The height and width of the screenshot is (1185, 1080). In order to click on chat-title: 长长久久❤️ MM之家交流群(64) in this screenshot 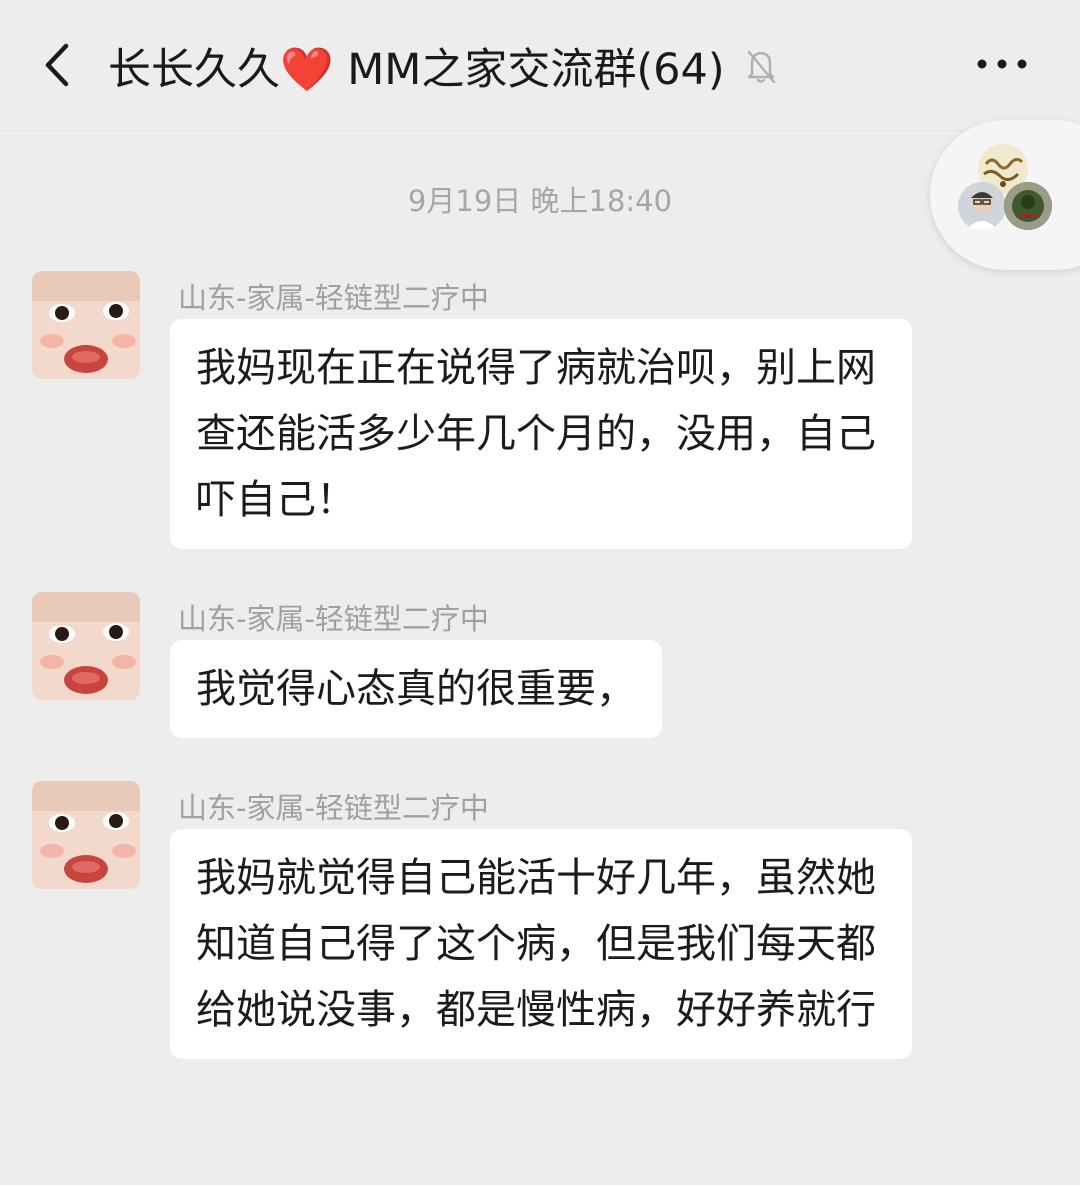, I will do `click(416, 70)`.